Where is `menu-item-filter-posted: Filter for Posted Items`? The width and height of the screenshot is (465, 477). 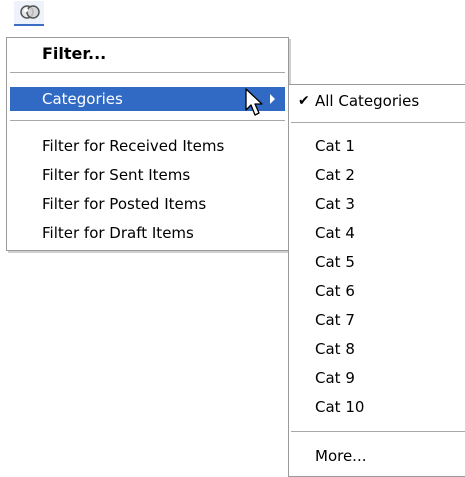 menu-item-filter-posted: Filter for Posted Items is located at coordinates (147, 204).